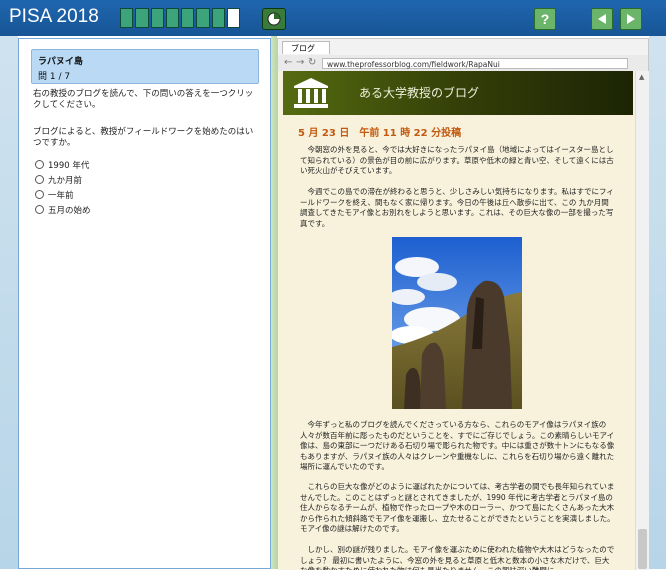 The height and width of the screenshot is (570, 666). I want to click on option-2: 九か月前, so click(63, 179).